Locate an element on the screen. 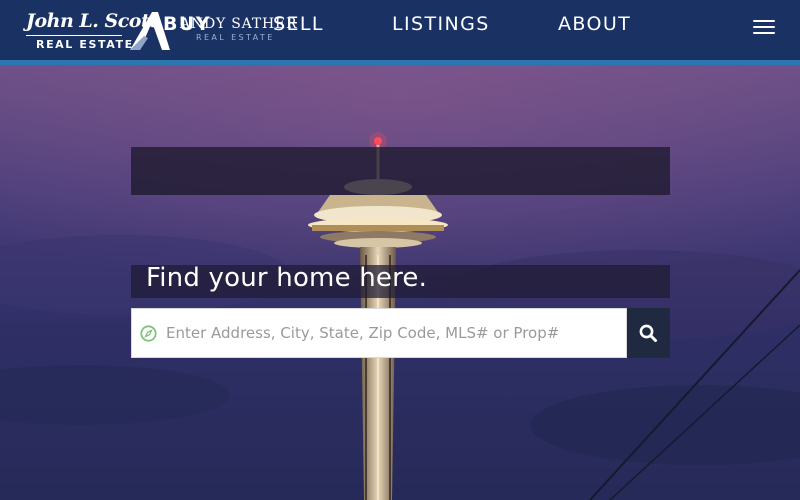 The height and width of the screenshot is (500, 800). search-bar is located at coordinates (379, 333).